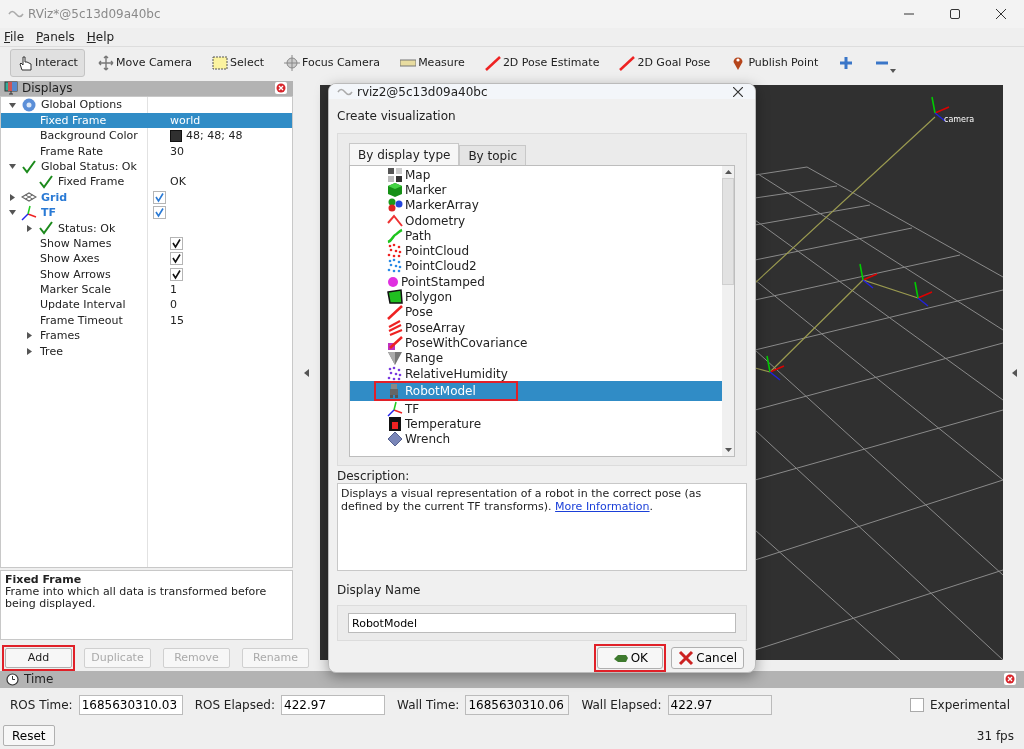 Image resolution: width=1024 pixels, height=749 pixels. Describe the element at coordinates (536, 282) in the screenshot. I see `list-item: PointStamped` at that location.